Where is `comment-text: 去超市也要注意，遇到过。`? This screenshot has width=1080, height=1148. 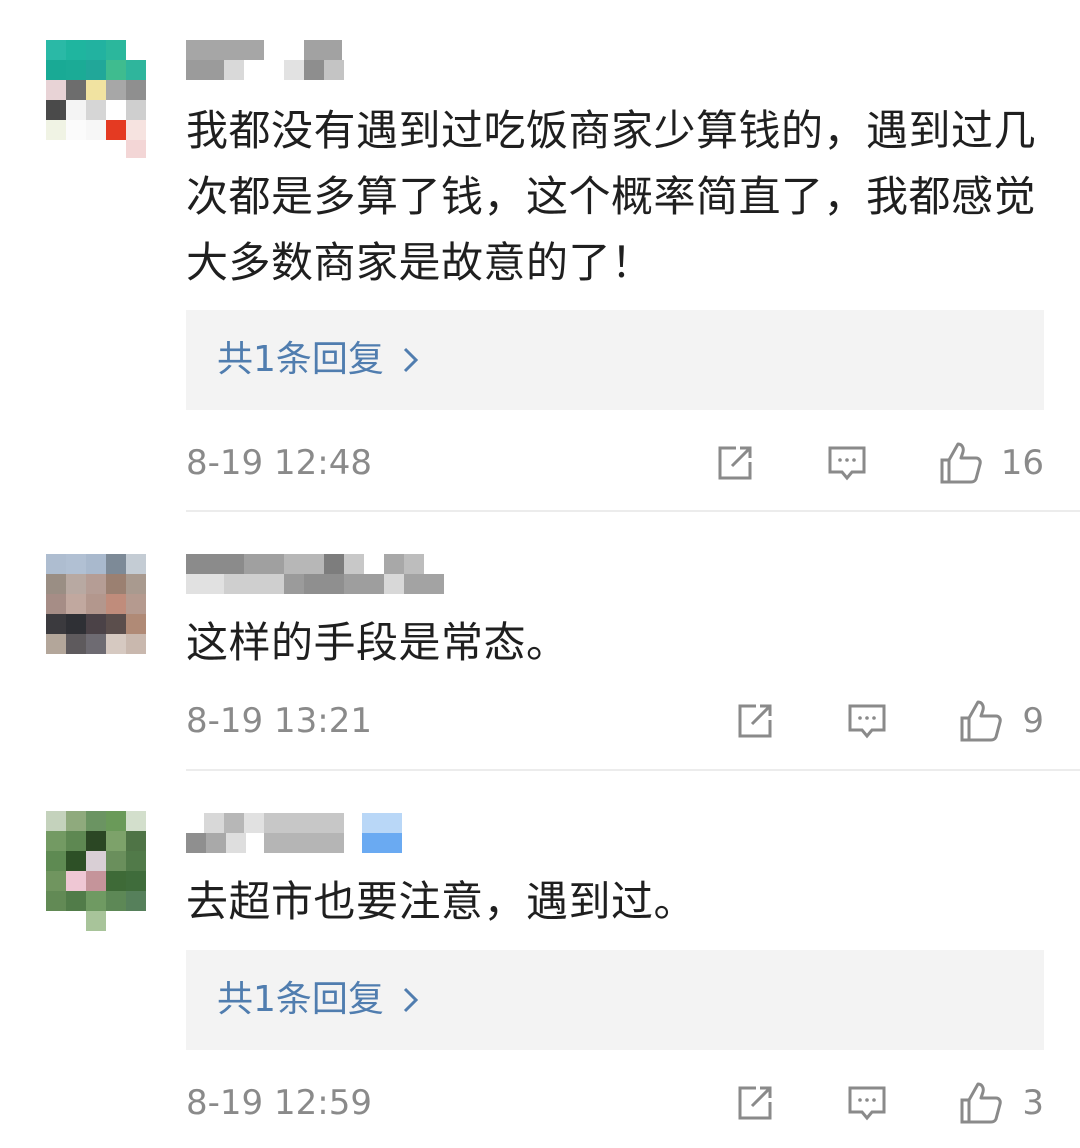 comment-text: 去超市也要注意，遇到过。 is located at coordinates (441, 901).